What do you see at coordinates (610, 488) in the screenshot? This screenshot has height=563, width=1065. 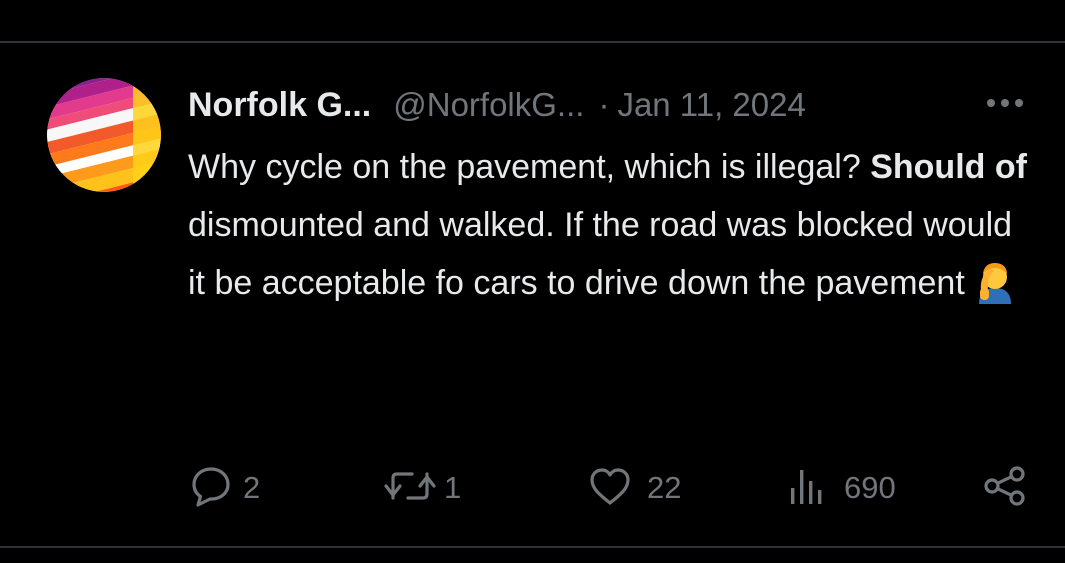 I see `heart-icon` at bounding box center [610, 488].